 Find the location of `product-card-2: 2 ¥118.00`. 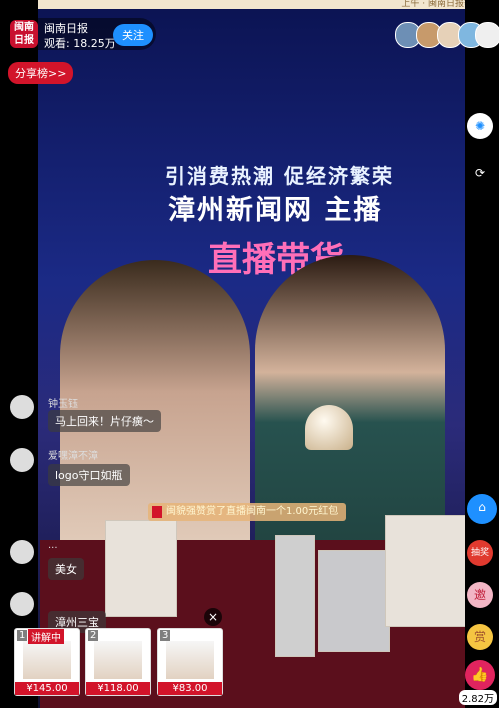

product-card-2: 2 ¥118.00 is located at coordinates (118, 662).